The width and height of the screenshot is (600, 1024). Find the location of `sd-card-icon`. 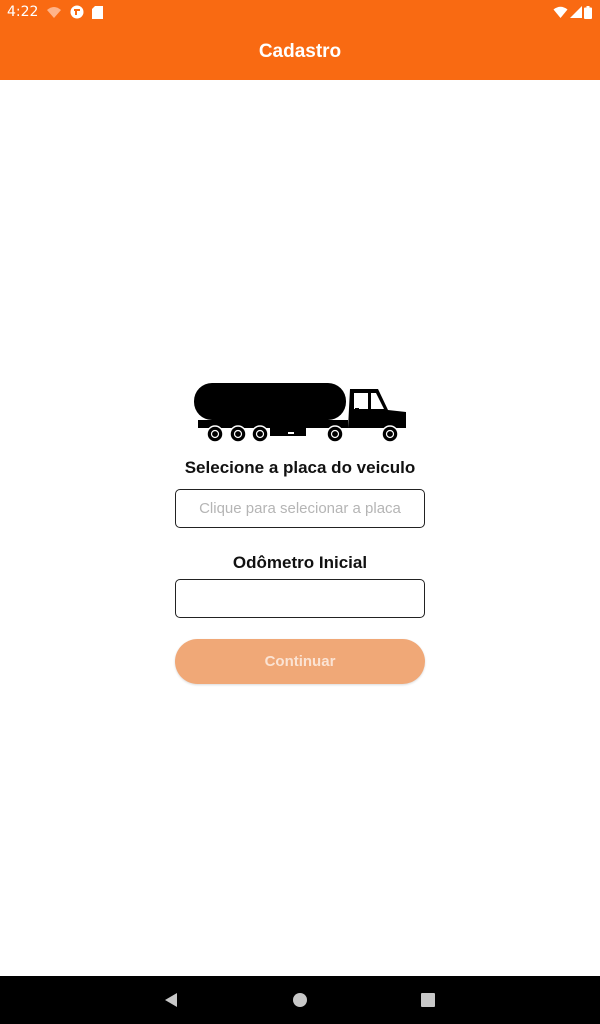

sd-card-icon is located at coordinates (97, 12).